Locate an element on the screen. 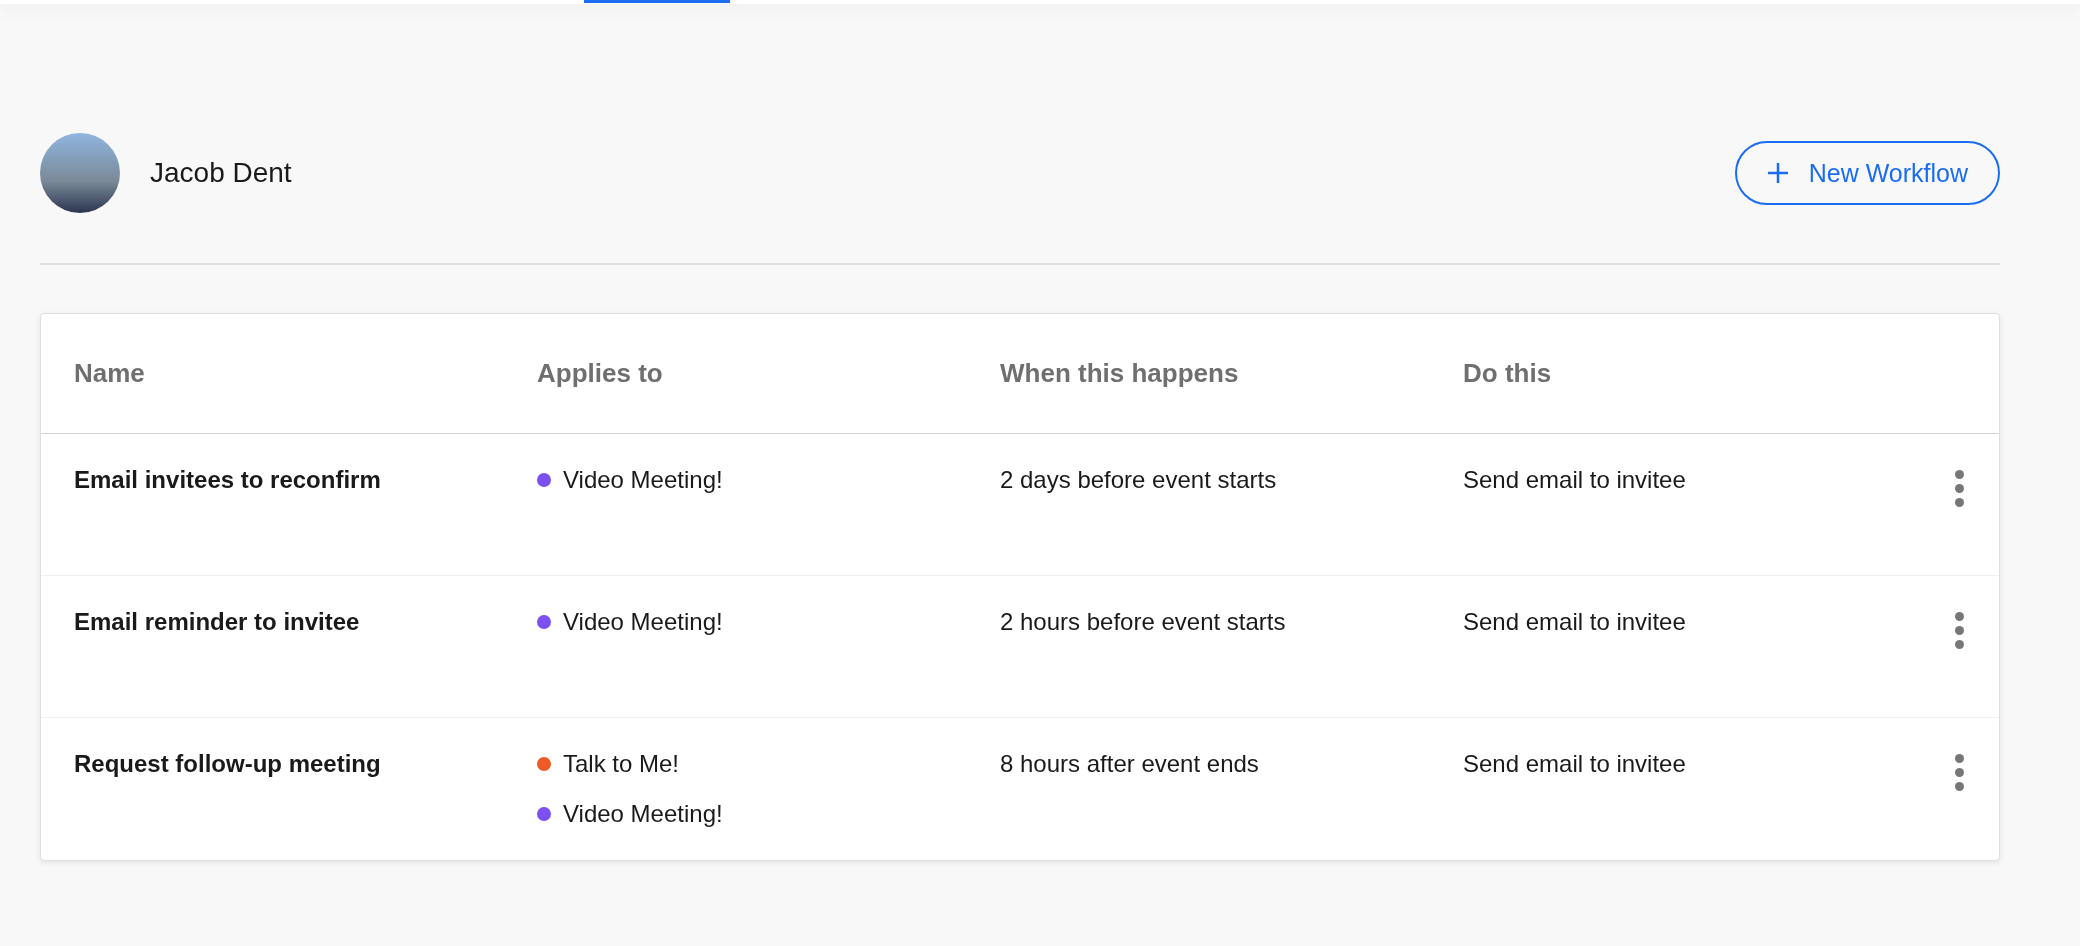 This screenshot has height=946, width=2080. trigger-text: 8 hours after event ends is located at coordinates (1130, 763).